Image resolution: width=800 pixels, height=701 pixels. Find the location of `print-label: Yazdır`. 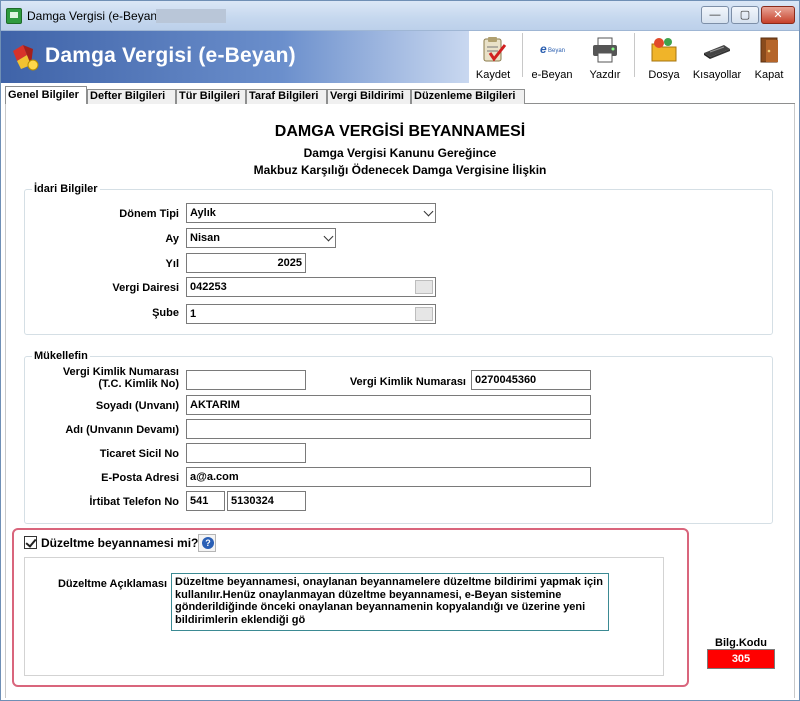

print-label: Yazdır is located at coordinates (605, 75).